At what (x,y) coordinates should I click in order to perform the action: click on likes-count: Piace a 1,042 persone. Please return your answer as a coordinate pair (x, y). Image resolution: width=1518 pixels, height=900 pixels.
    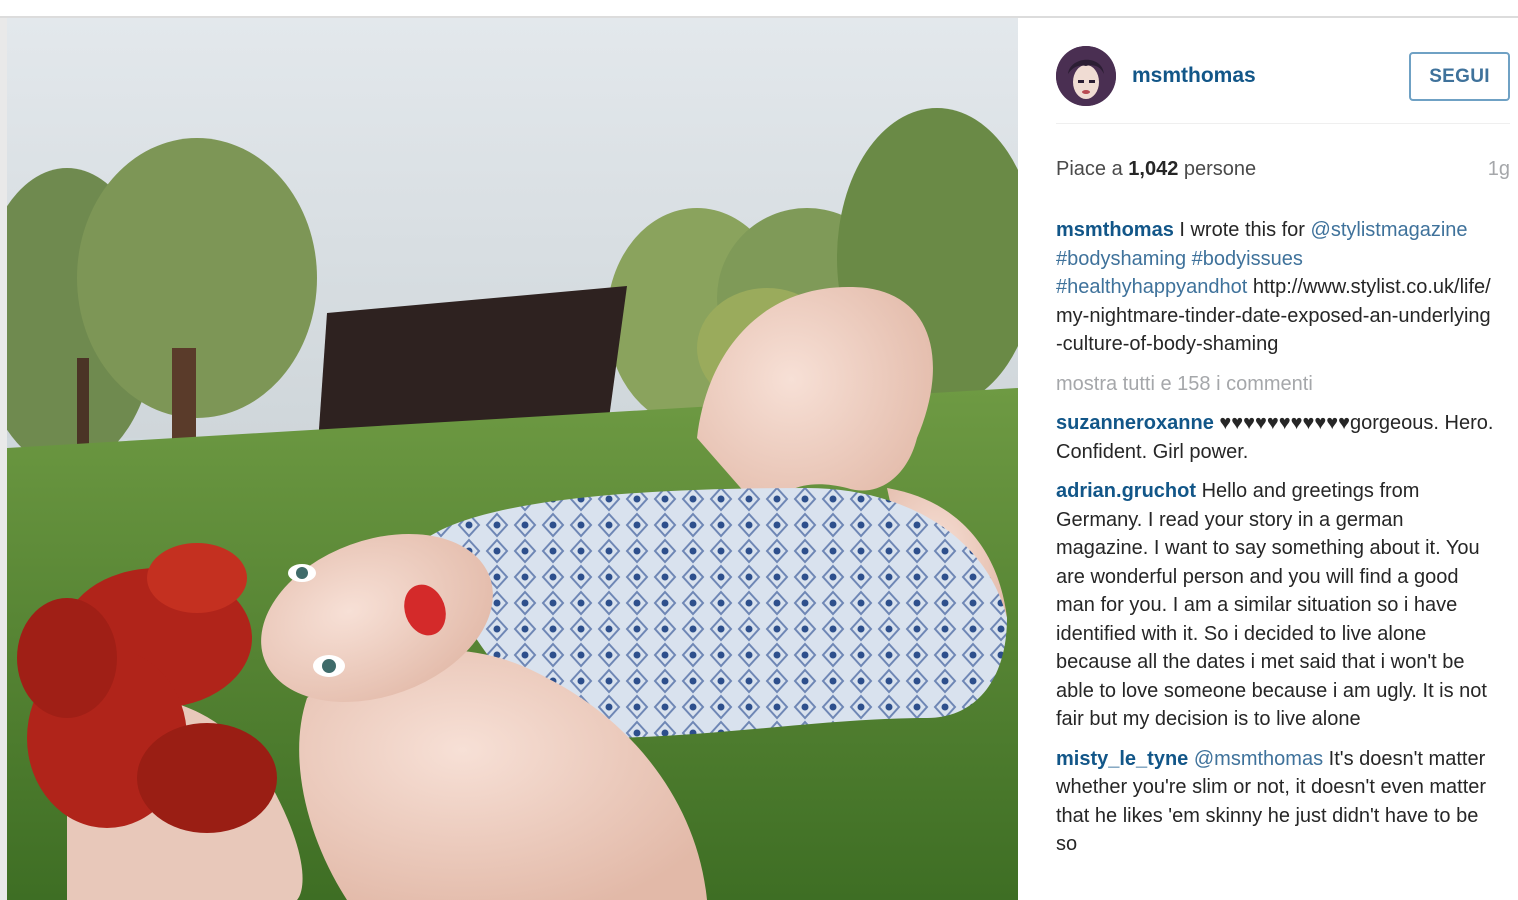
    Looking at the image, I should click on (1156, 169).